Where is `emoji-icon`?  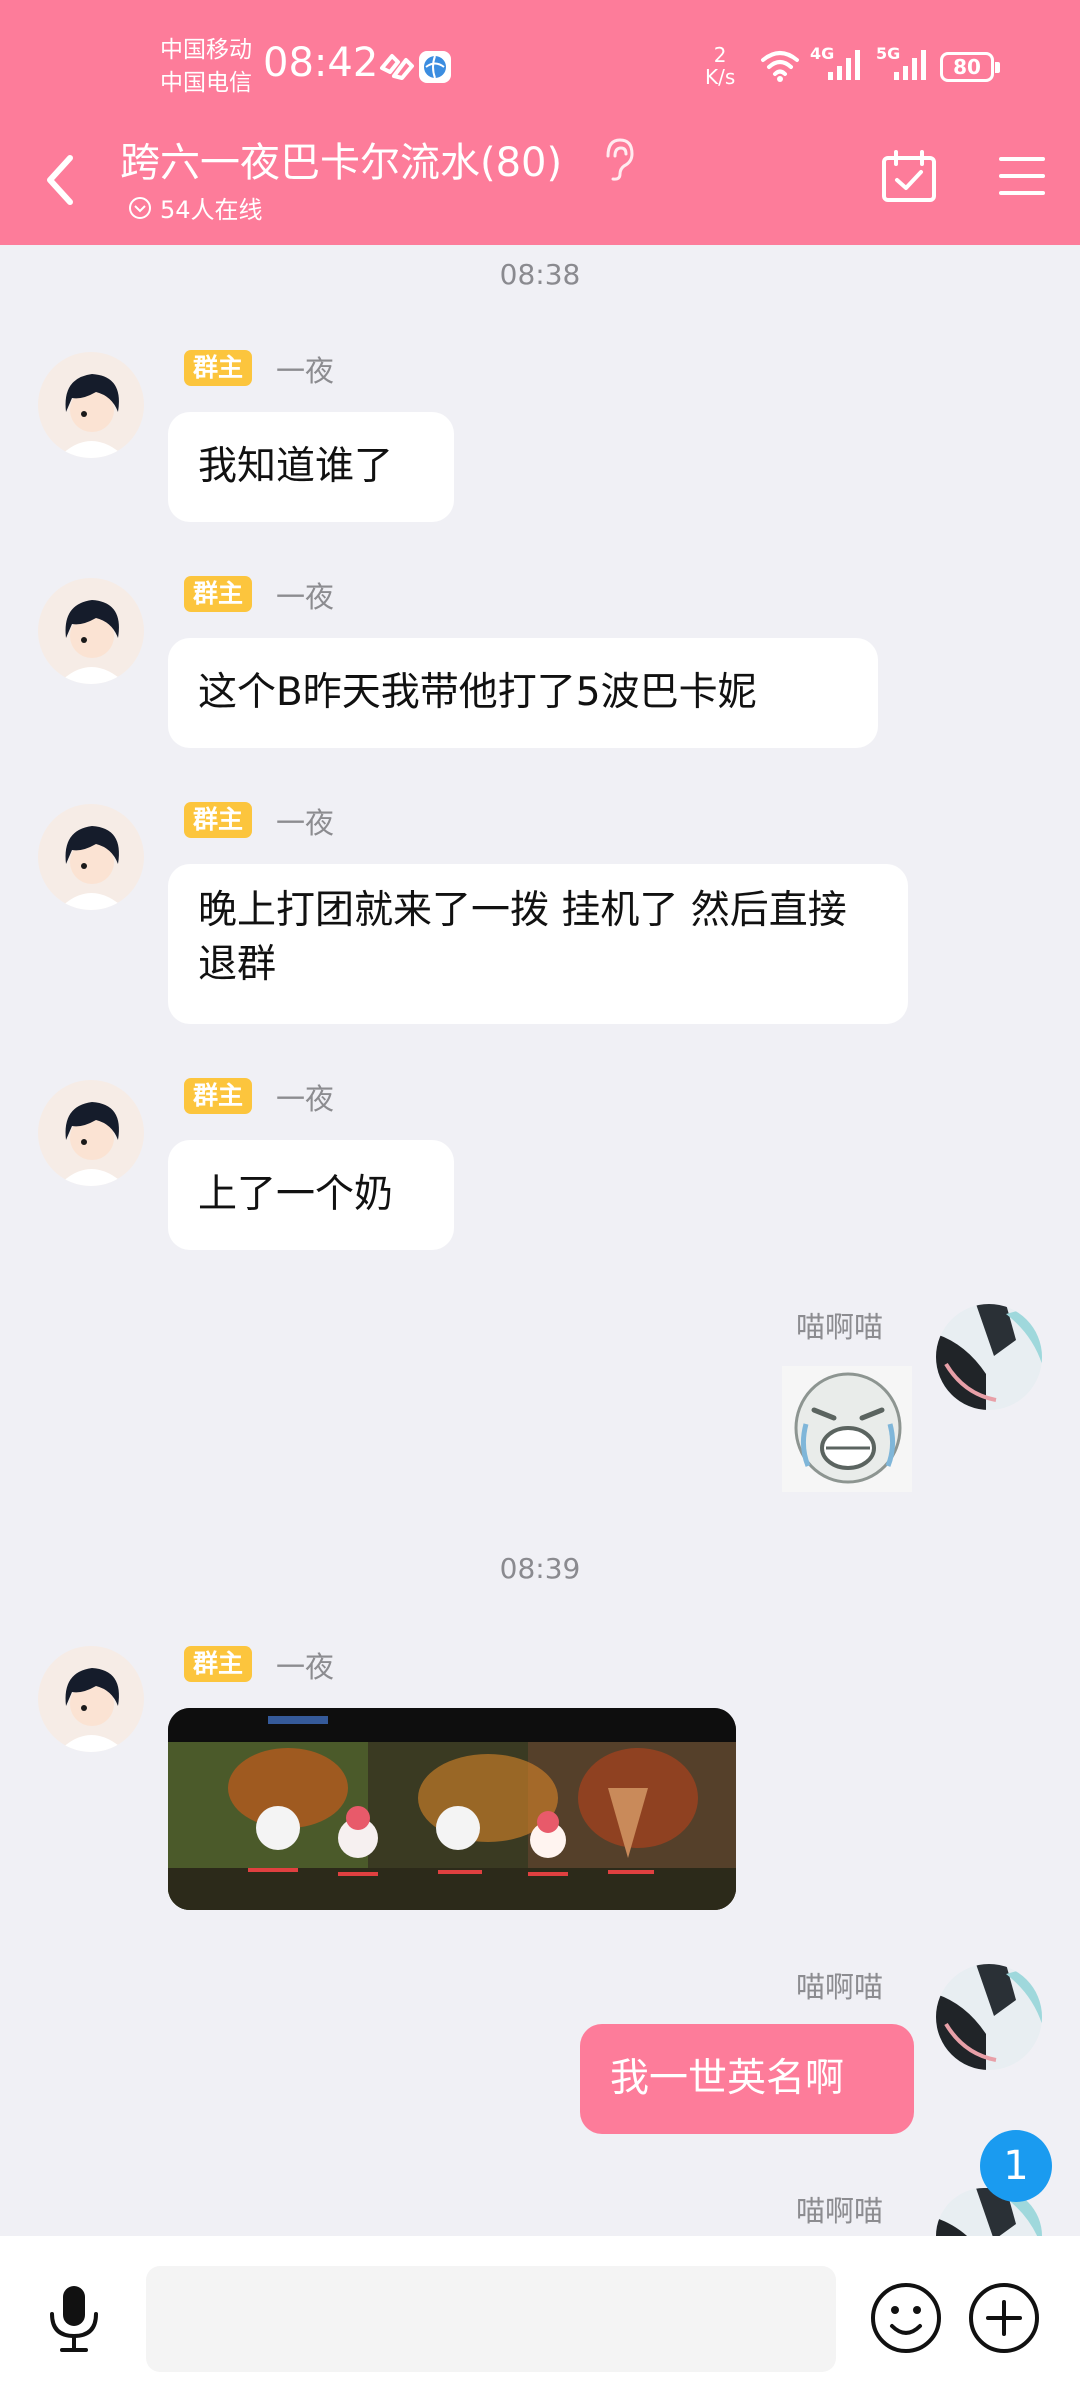
emoji-icon is located at coordinates (906, 2318).